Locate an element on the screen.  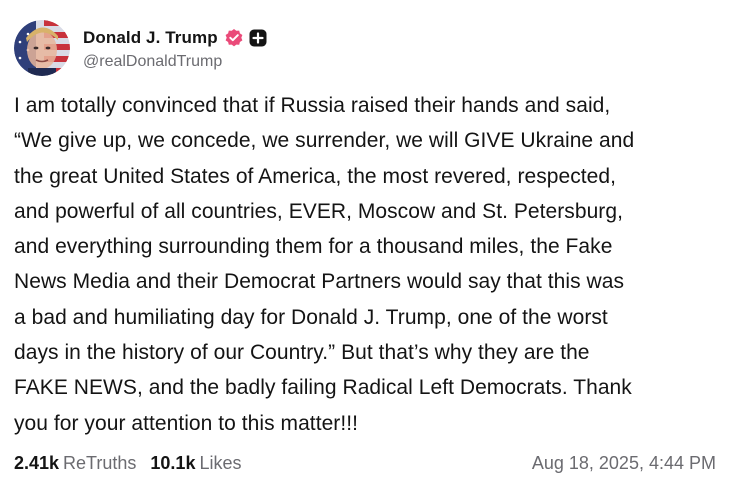
author-names: Donald J. Trump @realDonaldTrump is located at coordinates (175, 48).